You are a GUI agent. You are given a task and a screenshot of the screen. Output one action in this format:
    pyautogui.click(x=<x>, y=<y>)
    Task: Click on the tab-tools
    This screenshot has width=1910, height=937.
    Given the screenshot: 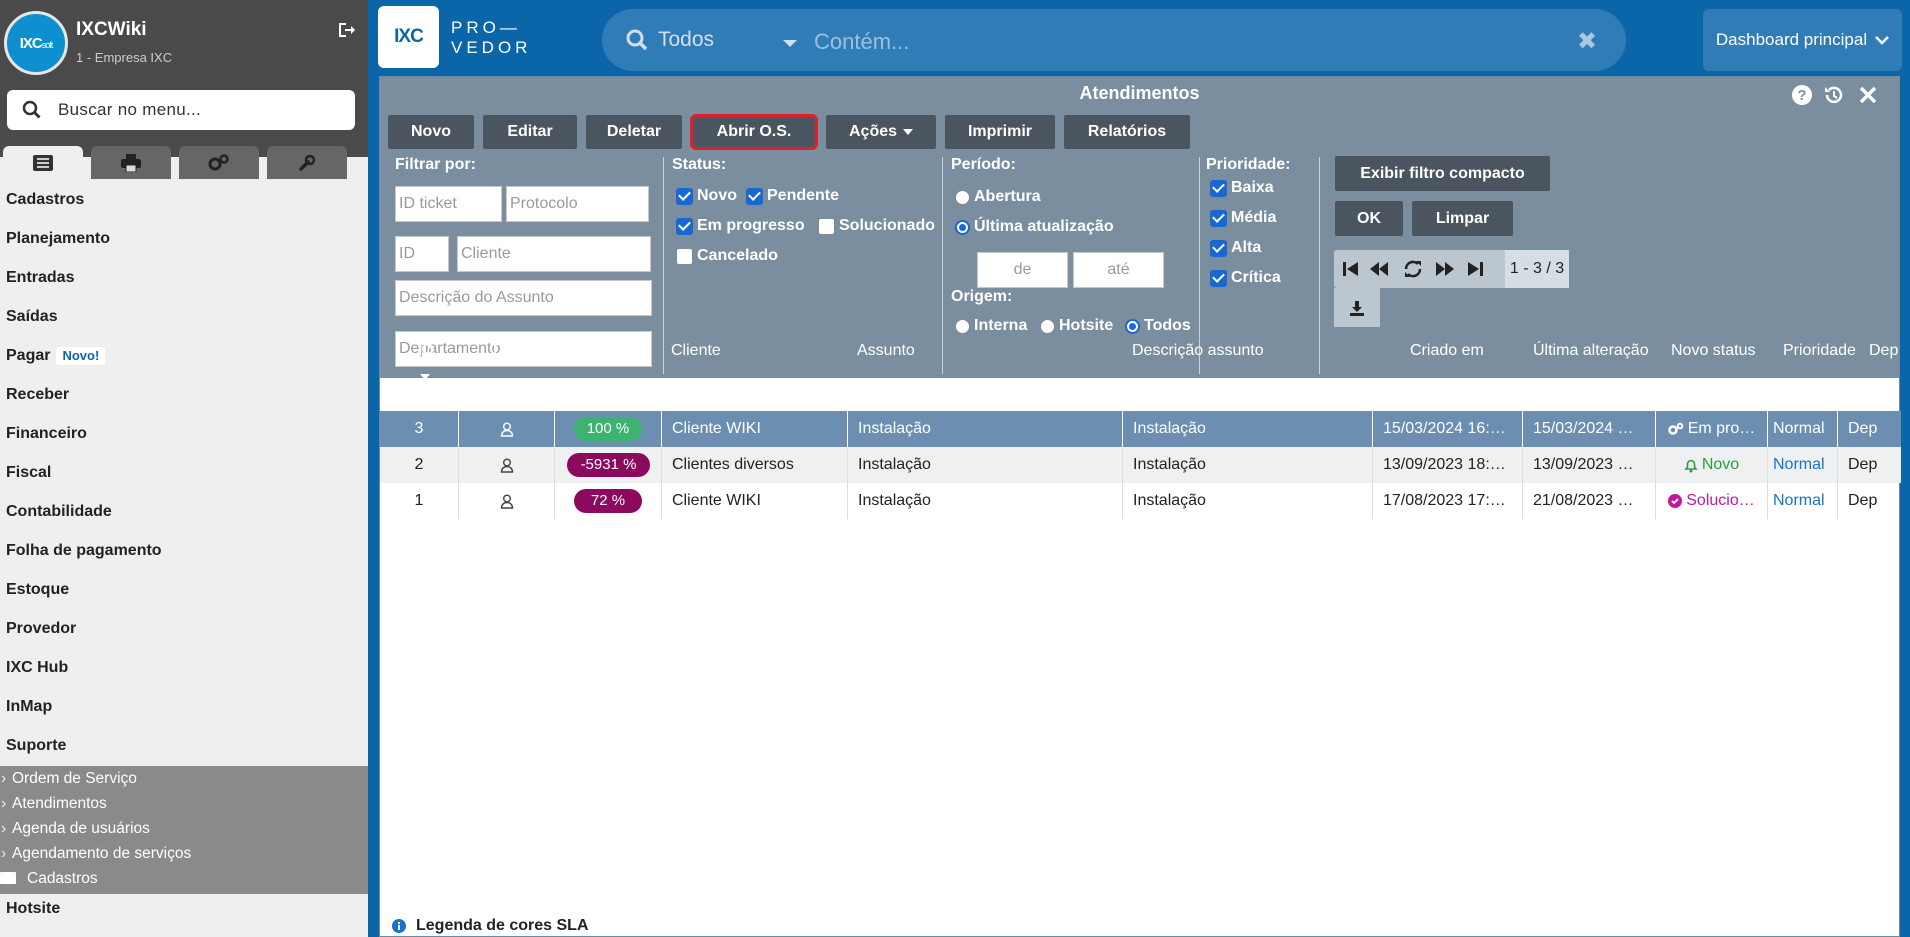 What is the action you would take?
    pyautogui.click(x=307, y=162)
    